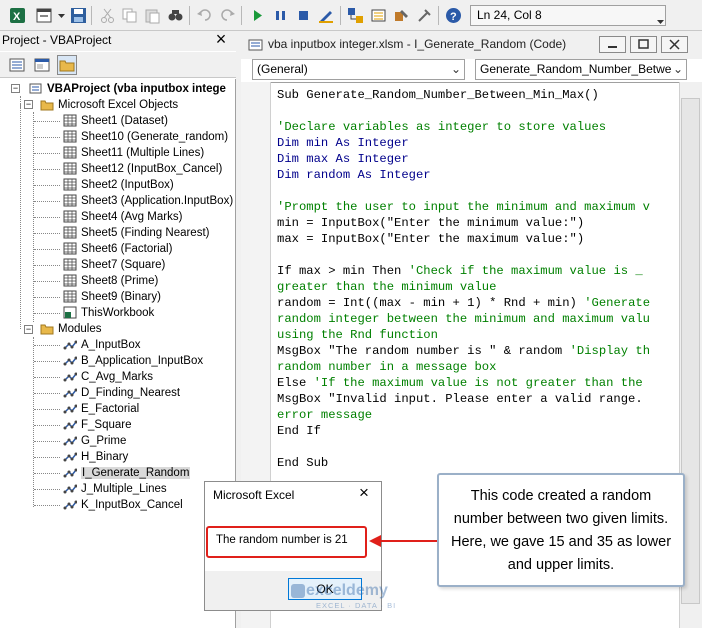  What do you see at coordinates (221, 39) in the screenshot?
I see `project-explorer-close-icon: ×` at bounding box center [221, 39].